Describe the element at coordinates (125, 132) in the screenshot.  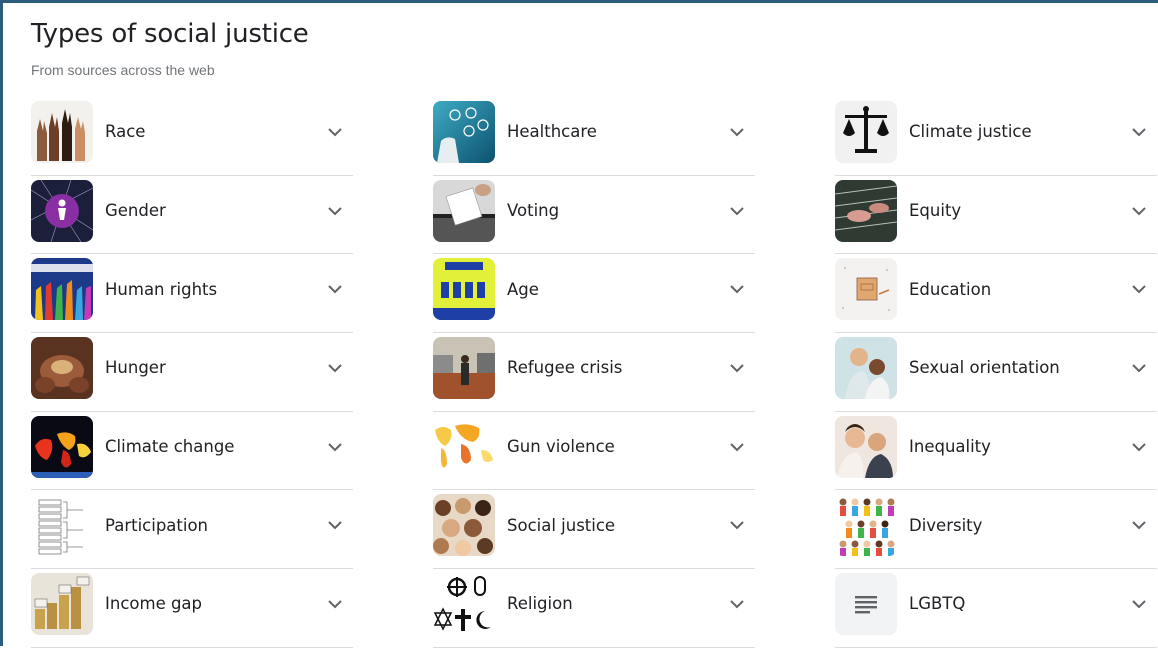
I see `topic-label: Race` at that location.